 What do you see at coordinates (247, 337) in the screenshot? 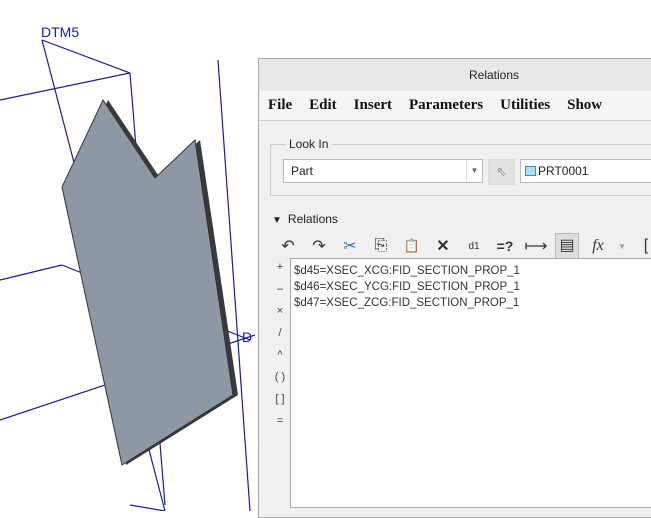
I see `datum-label-d: D` at bounding box center [247, 337].